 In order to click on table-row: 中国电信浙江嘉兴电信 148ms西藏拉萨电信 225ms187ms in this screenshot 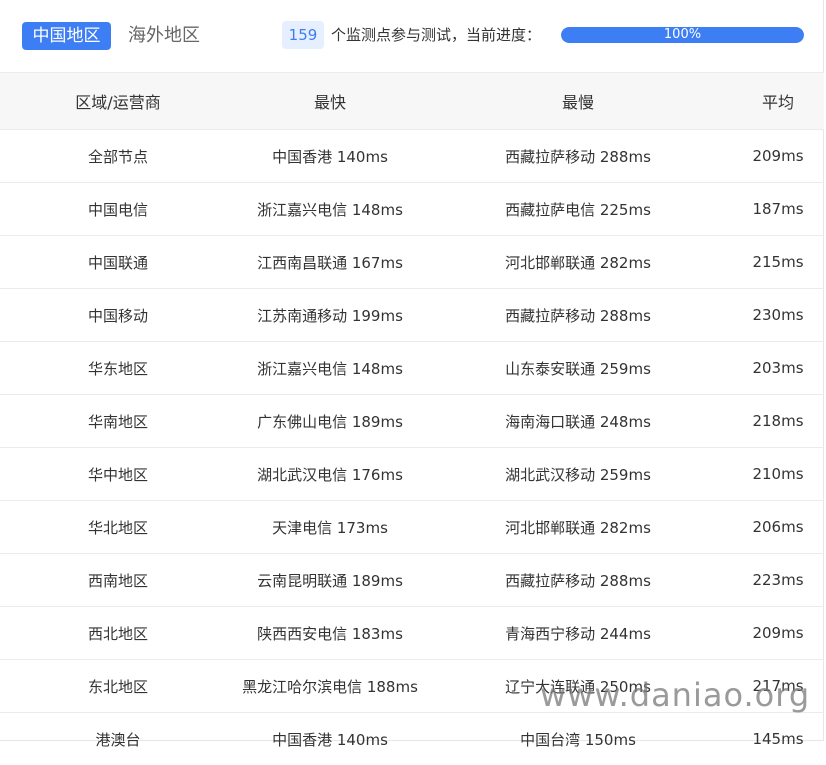, I will do `click(412, 209)`.